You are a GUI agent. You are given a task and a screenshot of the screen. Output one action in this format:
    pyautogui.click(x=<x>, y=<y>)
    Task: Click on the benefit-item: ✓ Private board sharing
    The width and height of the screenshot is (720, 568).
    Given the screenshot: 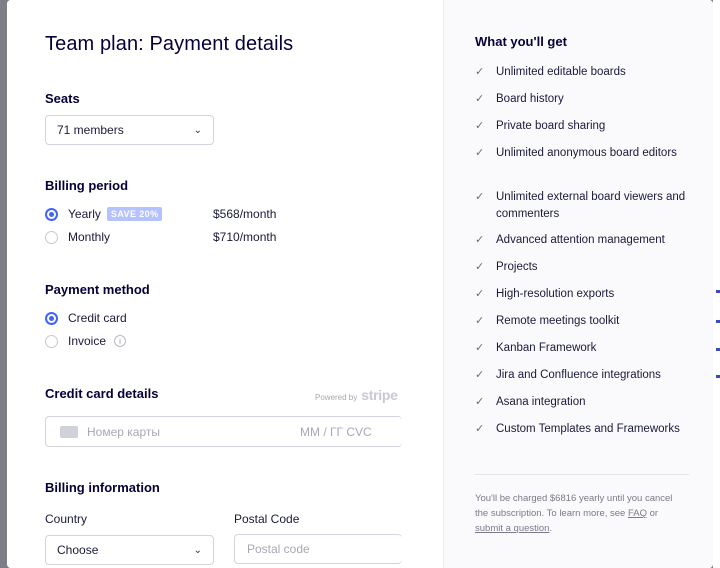 What is the action you would take?
    pyautogui.click(x=582, y=126)
    